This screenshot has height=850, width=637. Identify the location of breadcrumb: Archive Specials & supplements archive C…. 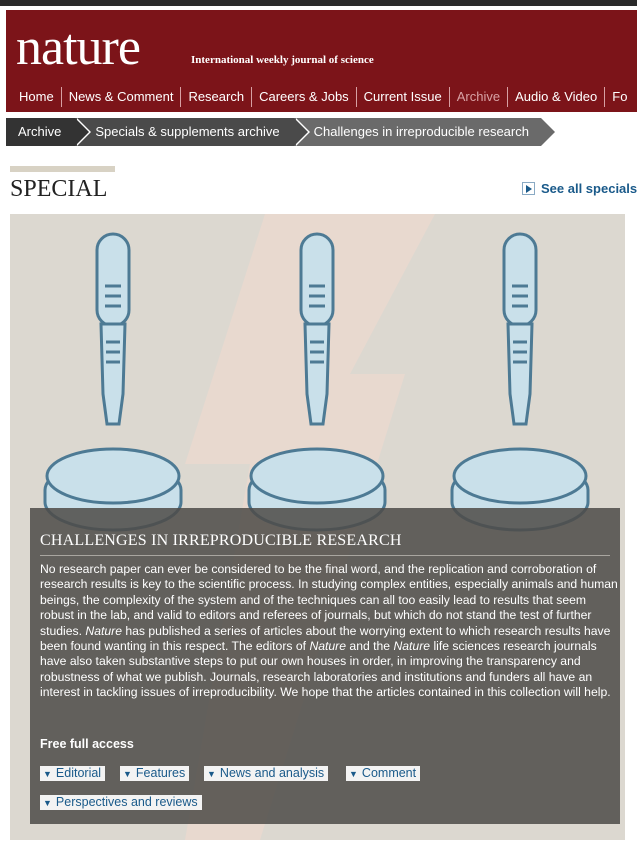
(281, 132).